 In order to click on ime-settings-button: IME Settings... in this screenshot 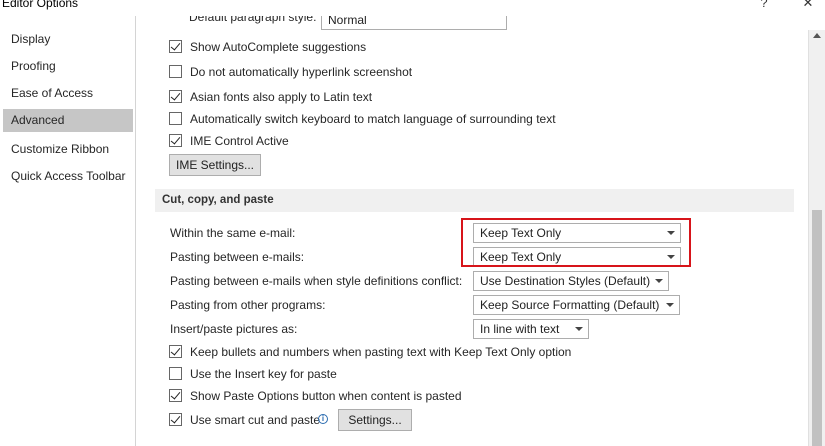, I will do `click(215, 165)`.